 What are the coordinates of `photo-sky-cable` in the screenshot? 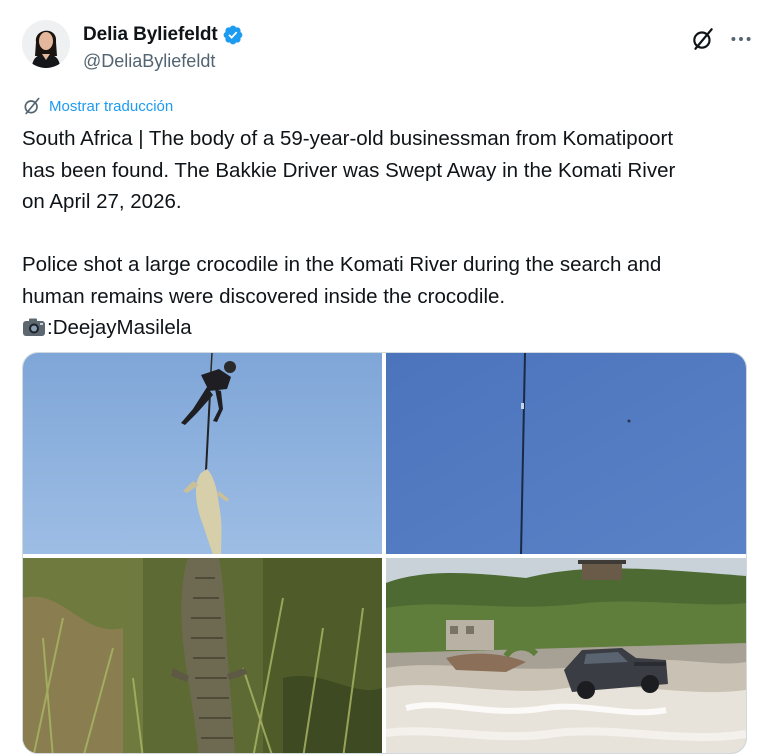 It's located at (566, 453).